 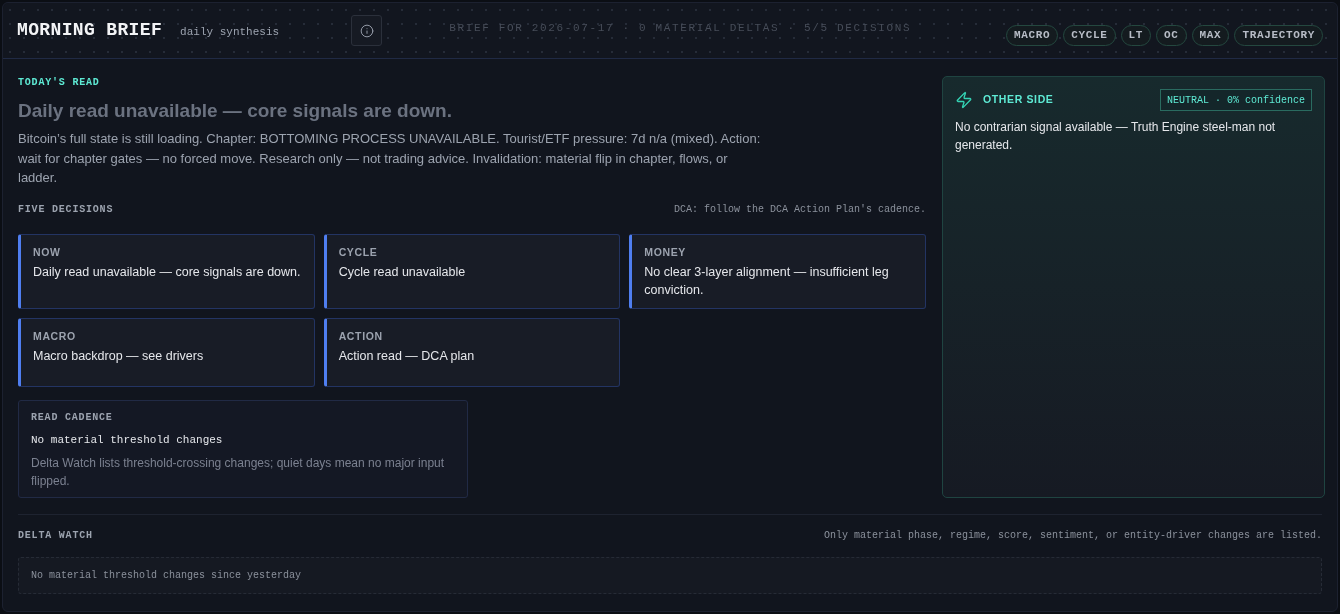 I want to click on empty-message: No material threshold changes since yesterday, so click(x=166, y=576).